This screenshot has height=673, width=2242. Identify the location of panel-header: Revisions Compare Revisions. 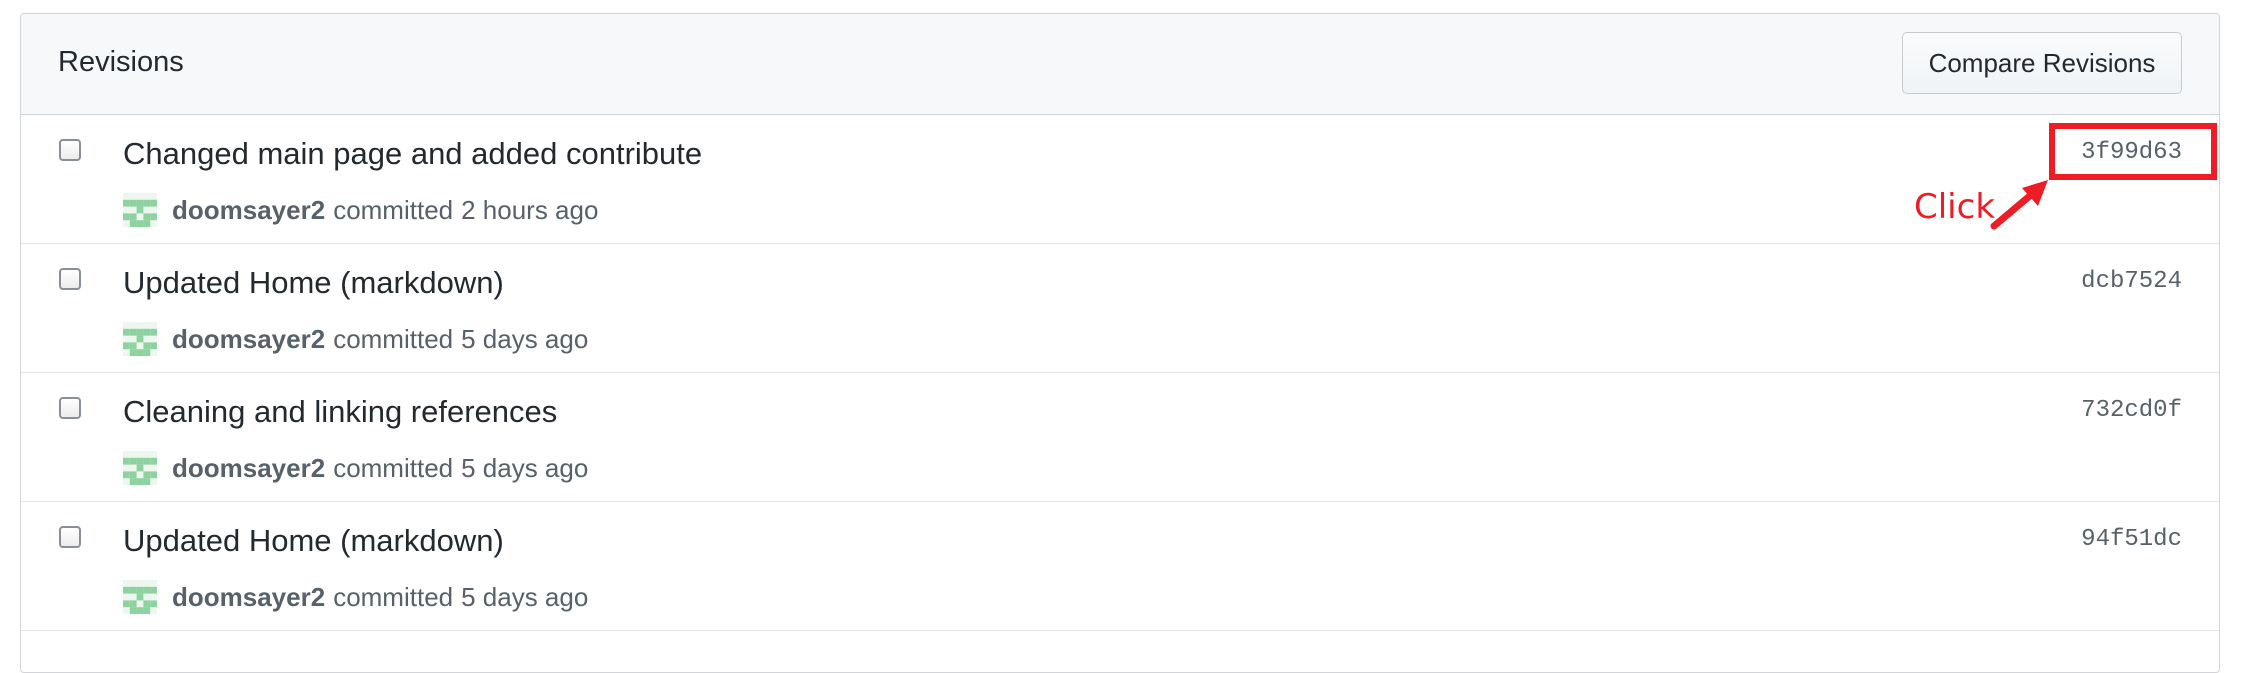
(1120, 64).